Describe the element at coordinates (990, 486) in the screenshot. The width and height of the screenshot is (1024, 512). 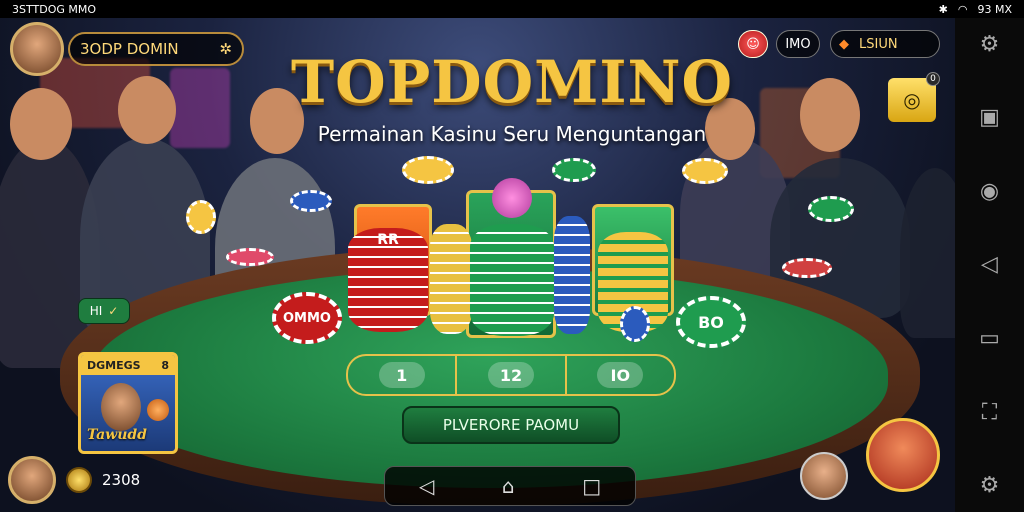
I see `settings-icon: ⚙` at that location.